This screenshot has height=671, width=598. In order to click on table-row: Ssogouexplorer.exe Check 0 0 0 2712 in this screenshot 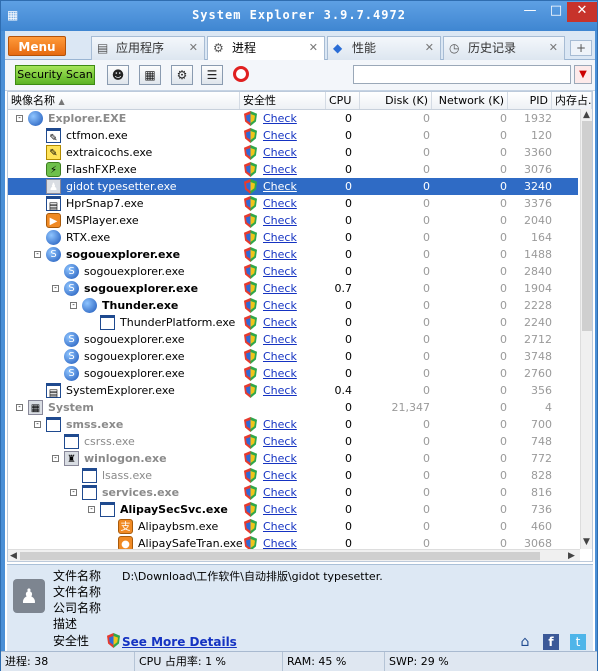, I will do `click(293, 339)`.